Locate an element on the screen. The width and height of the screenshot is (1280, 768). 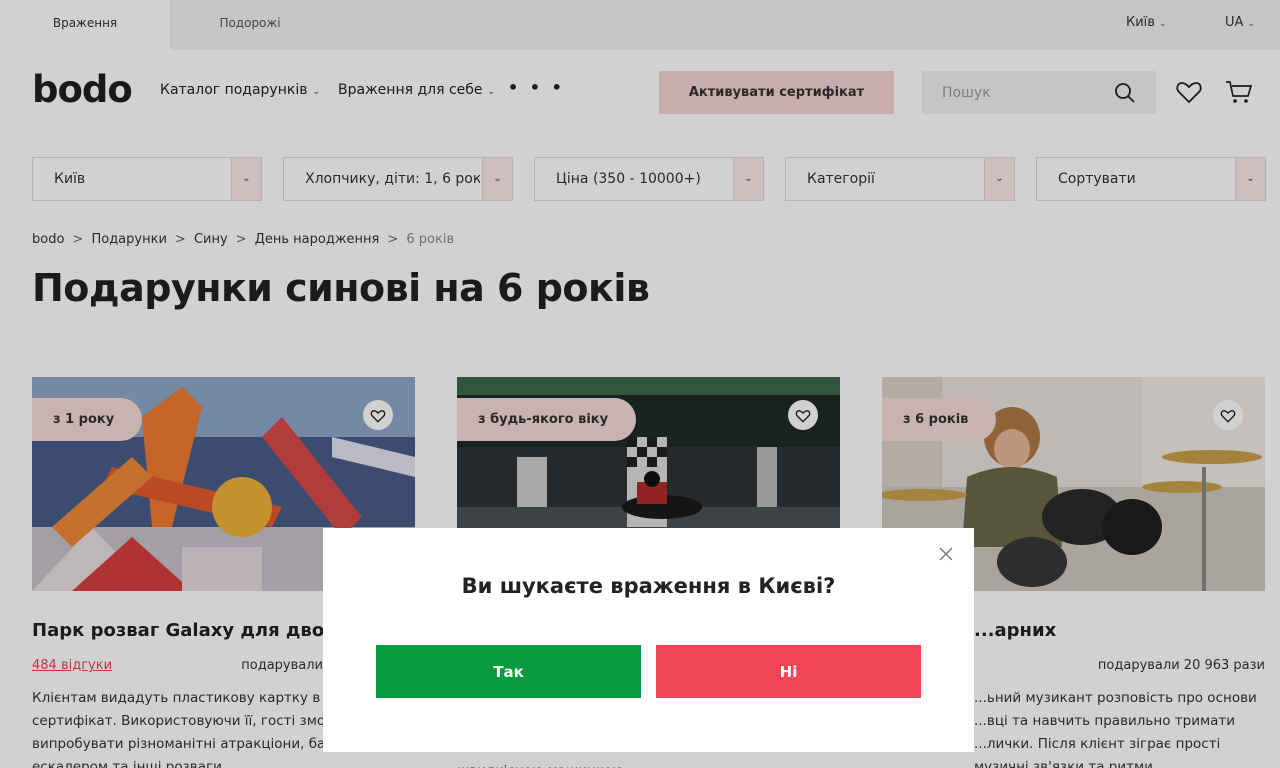
city-confirm-dialog: Ви шукаєте враження в Києві? Так Ні is located at coordinates (648, 640).